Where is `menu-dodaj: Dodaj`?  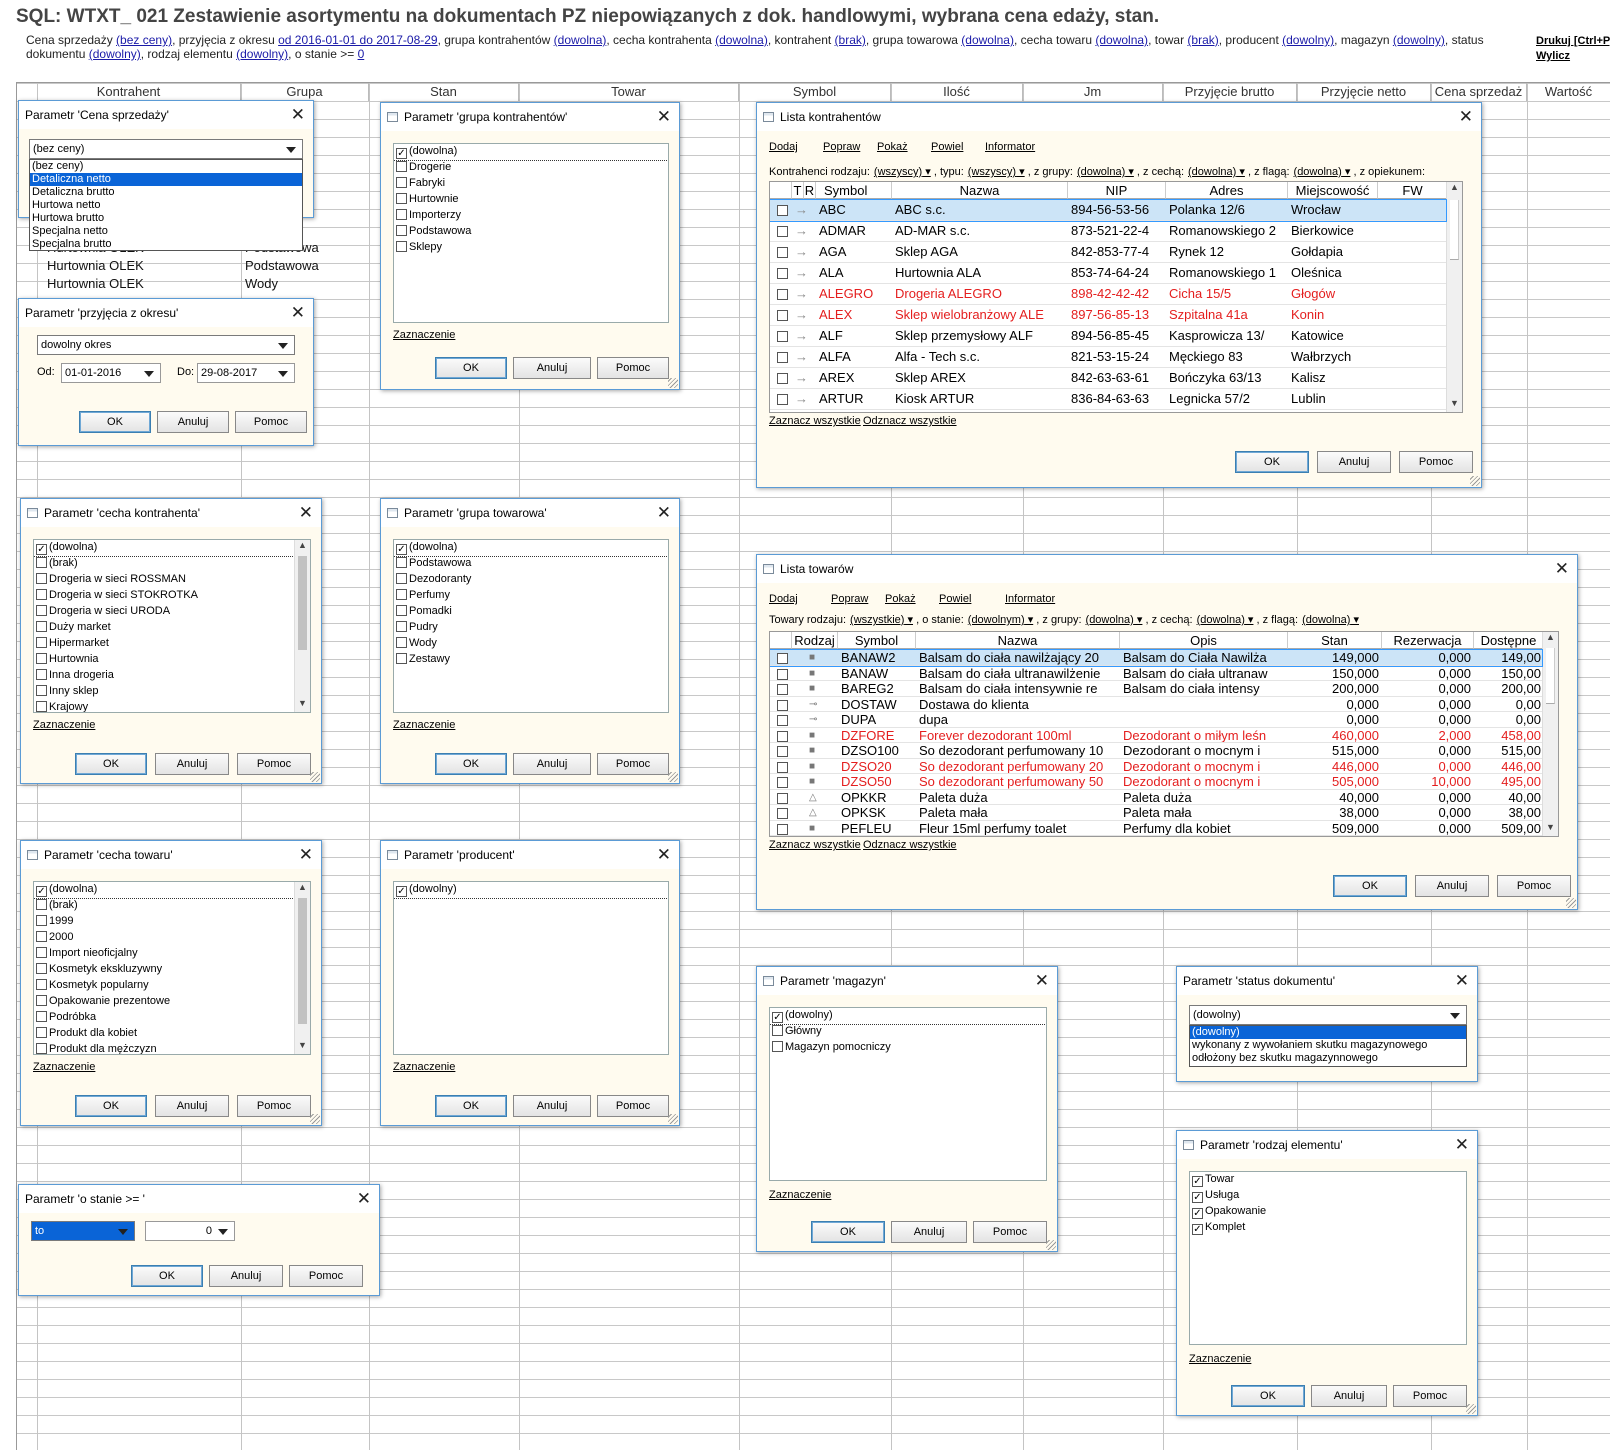
menu-dodaj: Dodaj is located at coordinates (783, 147).